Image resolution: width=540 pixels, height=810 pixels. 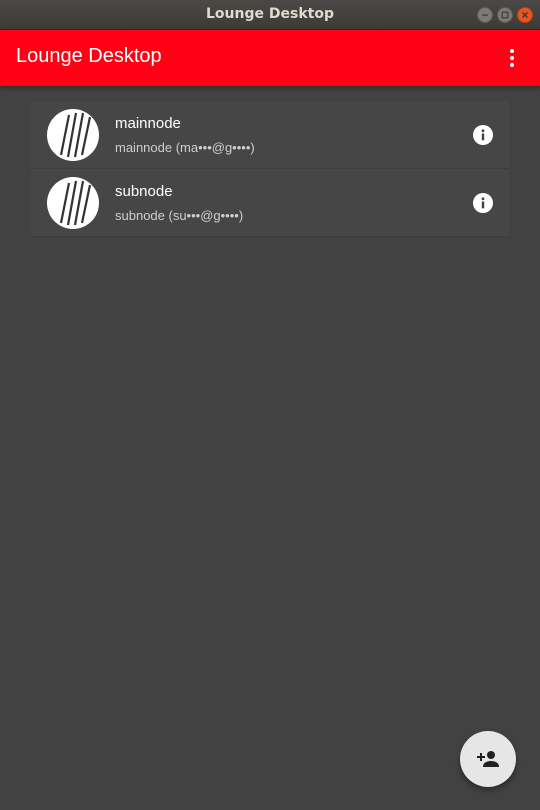 I want to click on maximize-button, so click(x=505, y=15).